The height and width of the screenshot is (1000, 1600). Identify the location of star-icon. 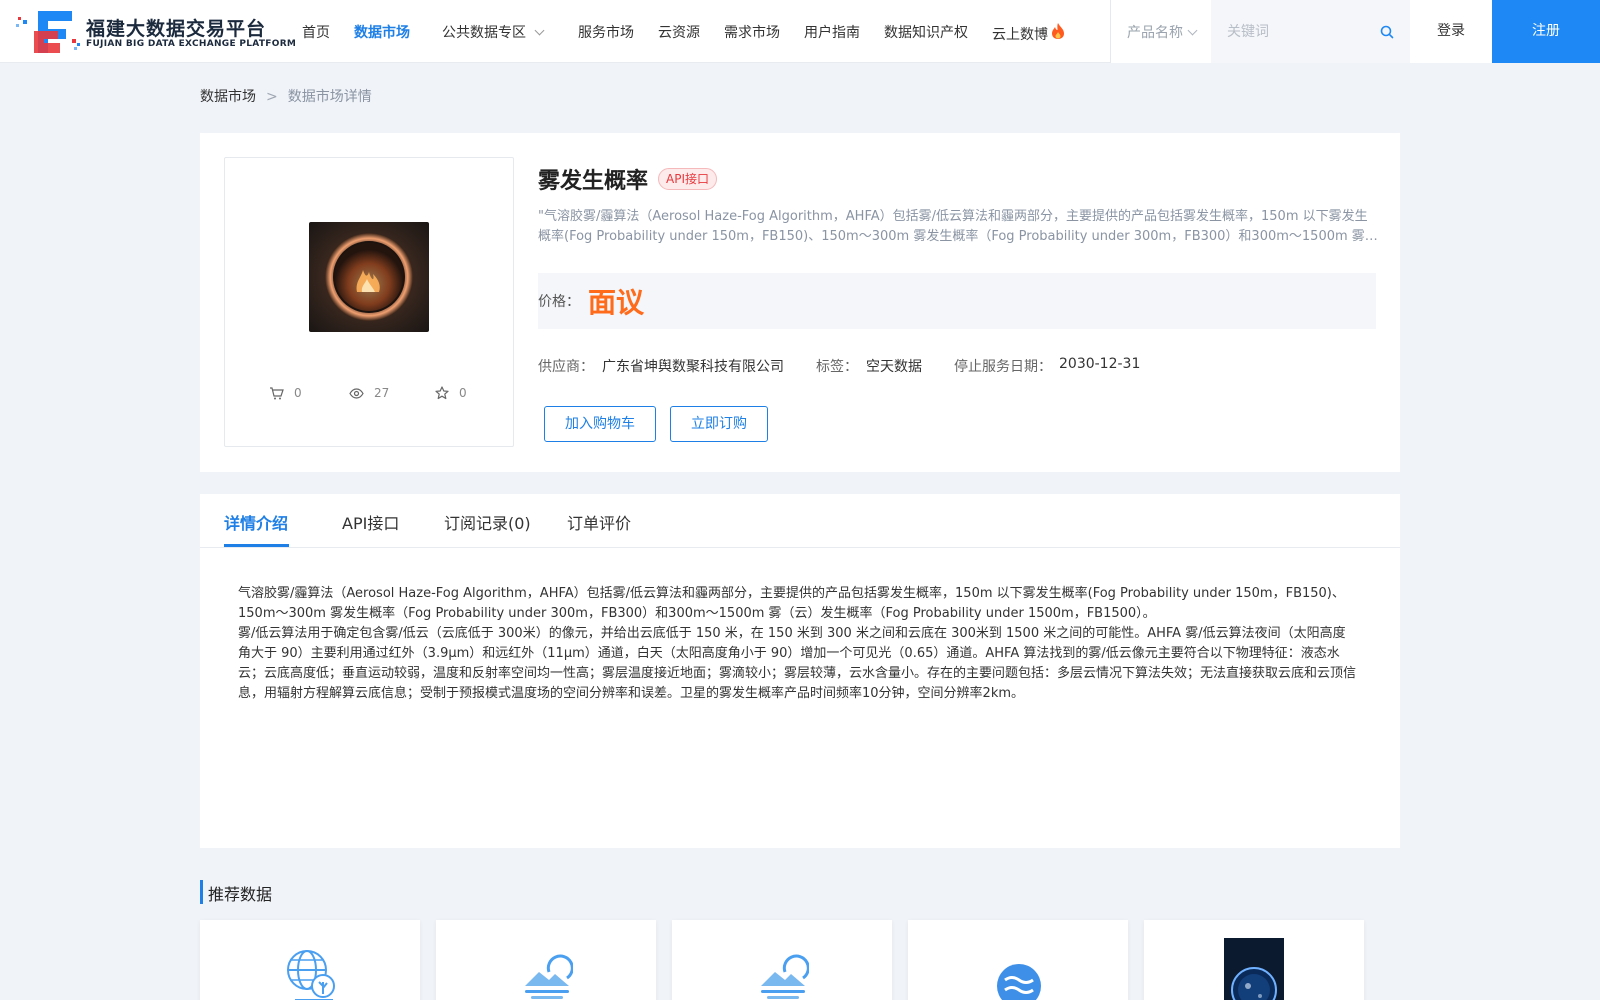
(442, 393).